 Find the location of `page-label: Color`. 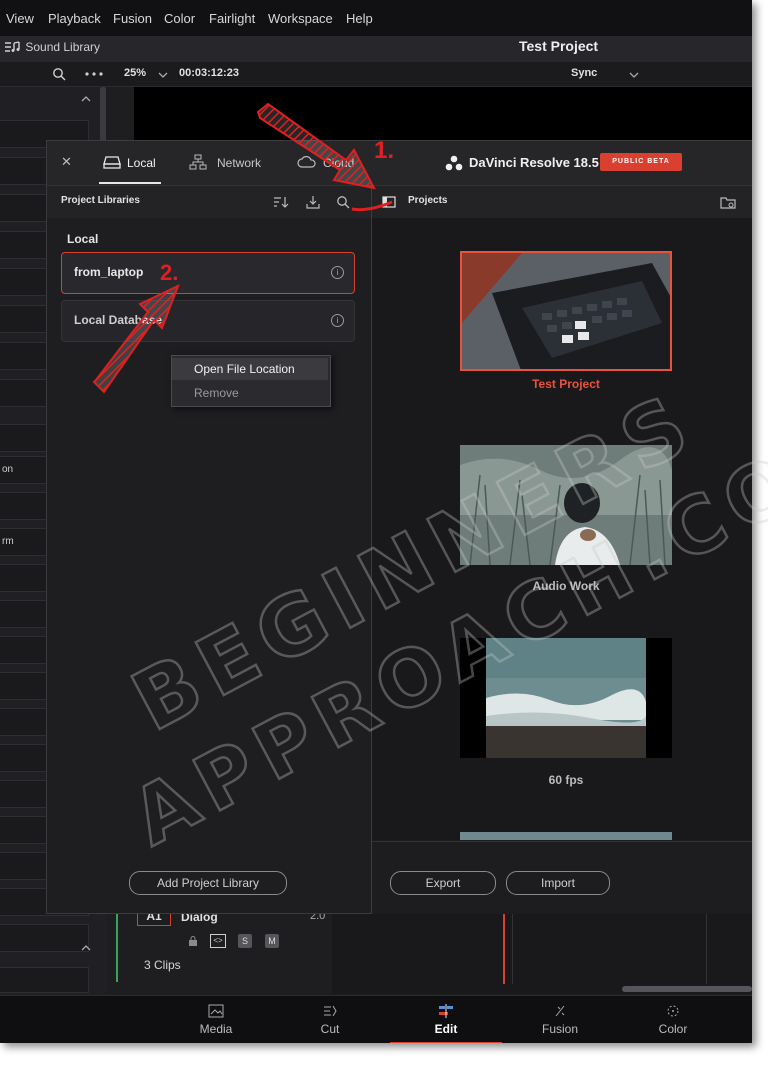

page-label: Color is located at coordinates (673, 1029).